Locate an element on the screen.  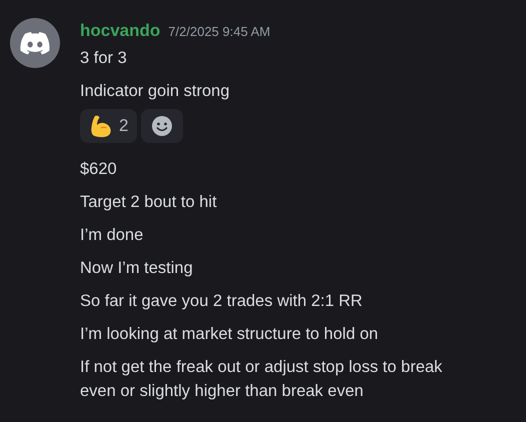
smiley-icon is located at coordinates (162, 125).